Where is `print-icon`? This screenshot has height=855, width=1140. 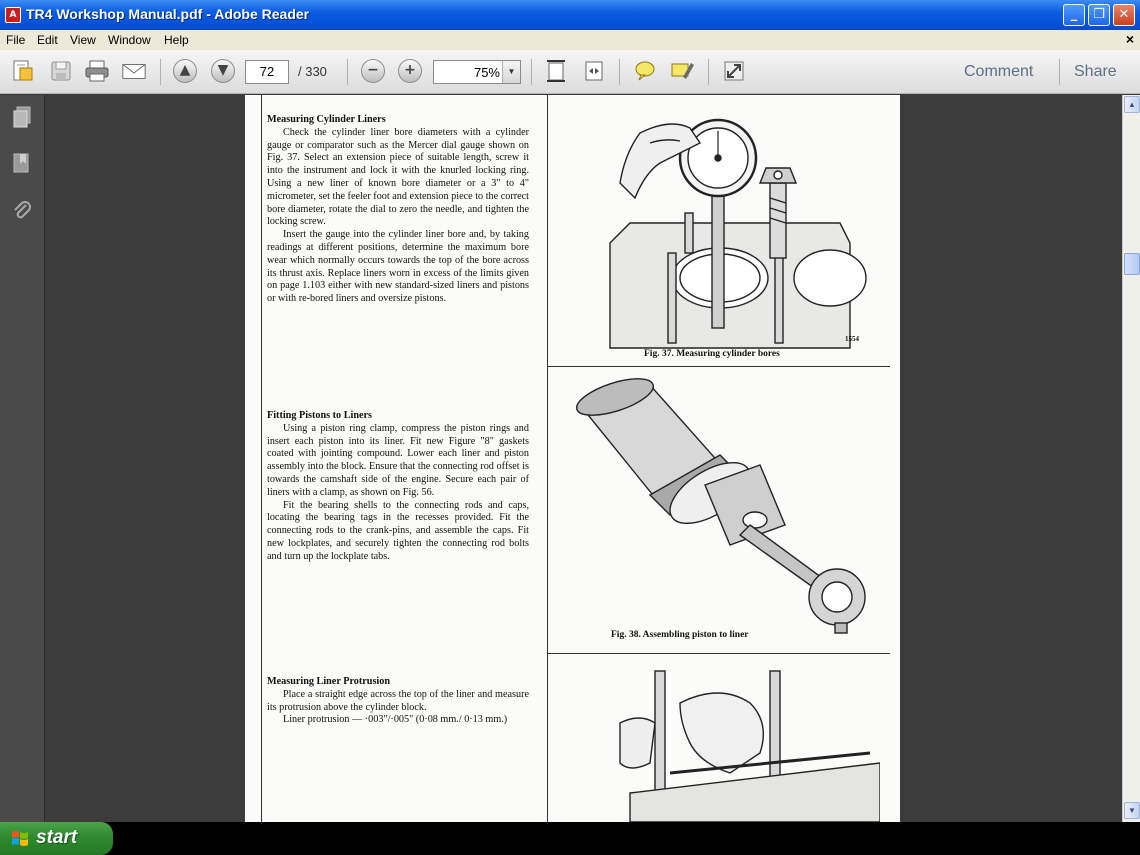
print-icon is located at coordinates (97, 71).